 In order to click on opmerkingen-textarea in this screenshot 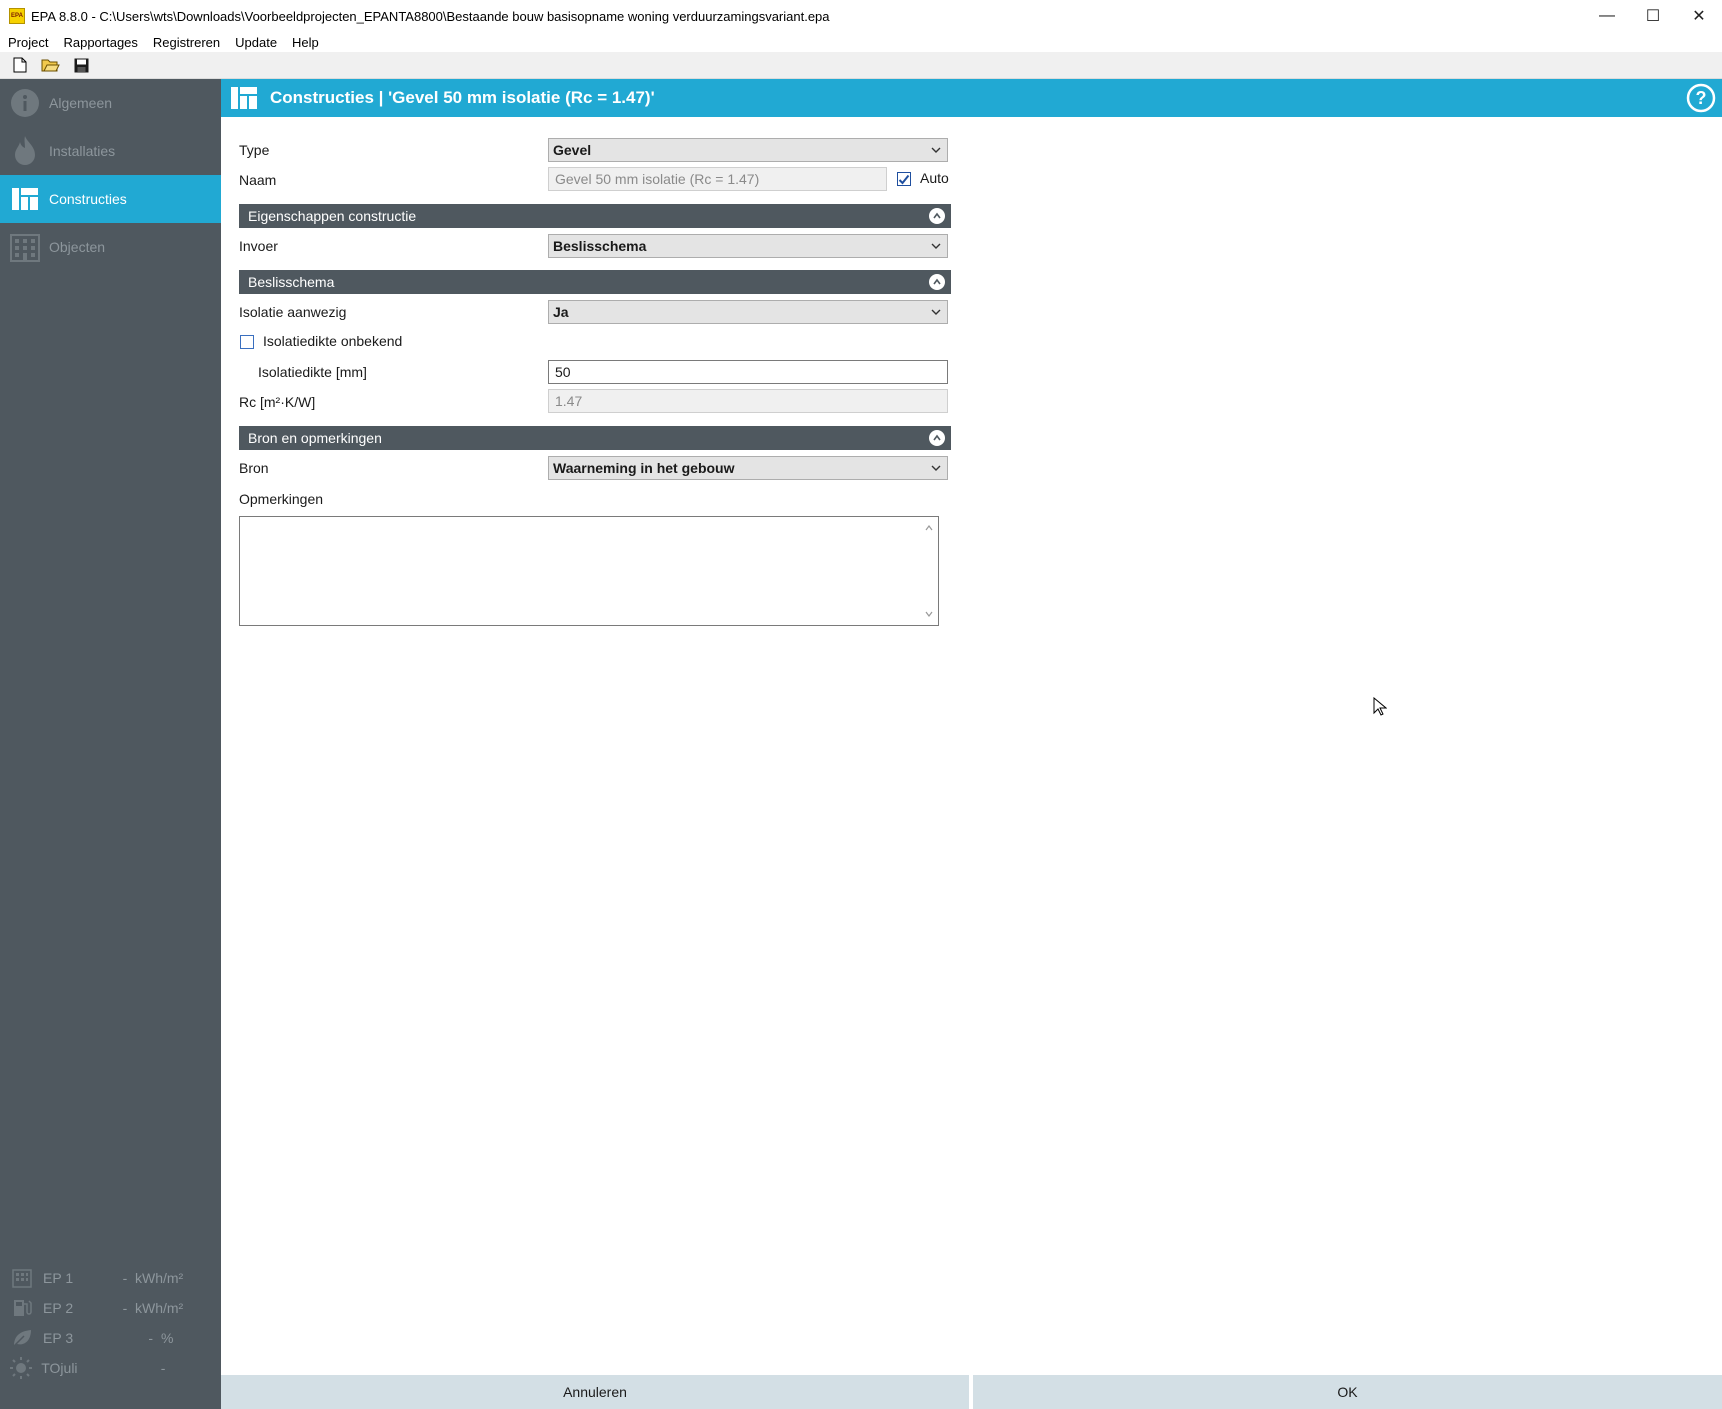, I will do `click(589, 571)`.